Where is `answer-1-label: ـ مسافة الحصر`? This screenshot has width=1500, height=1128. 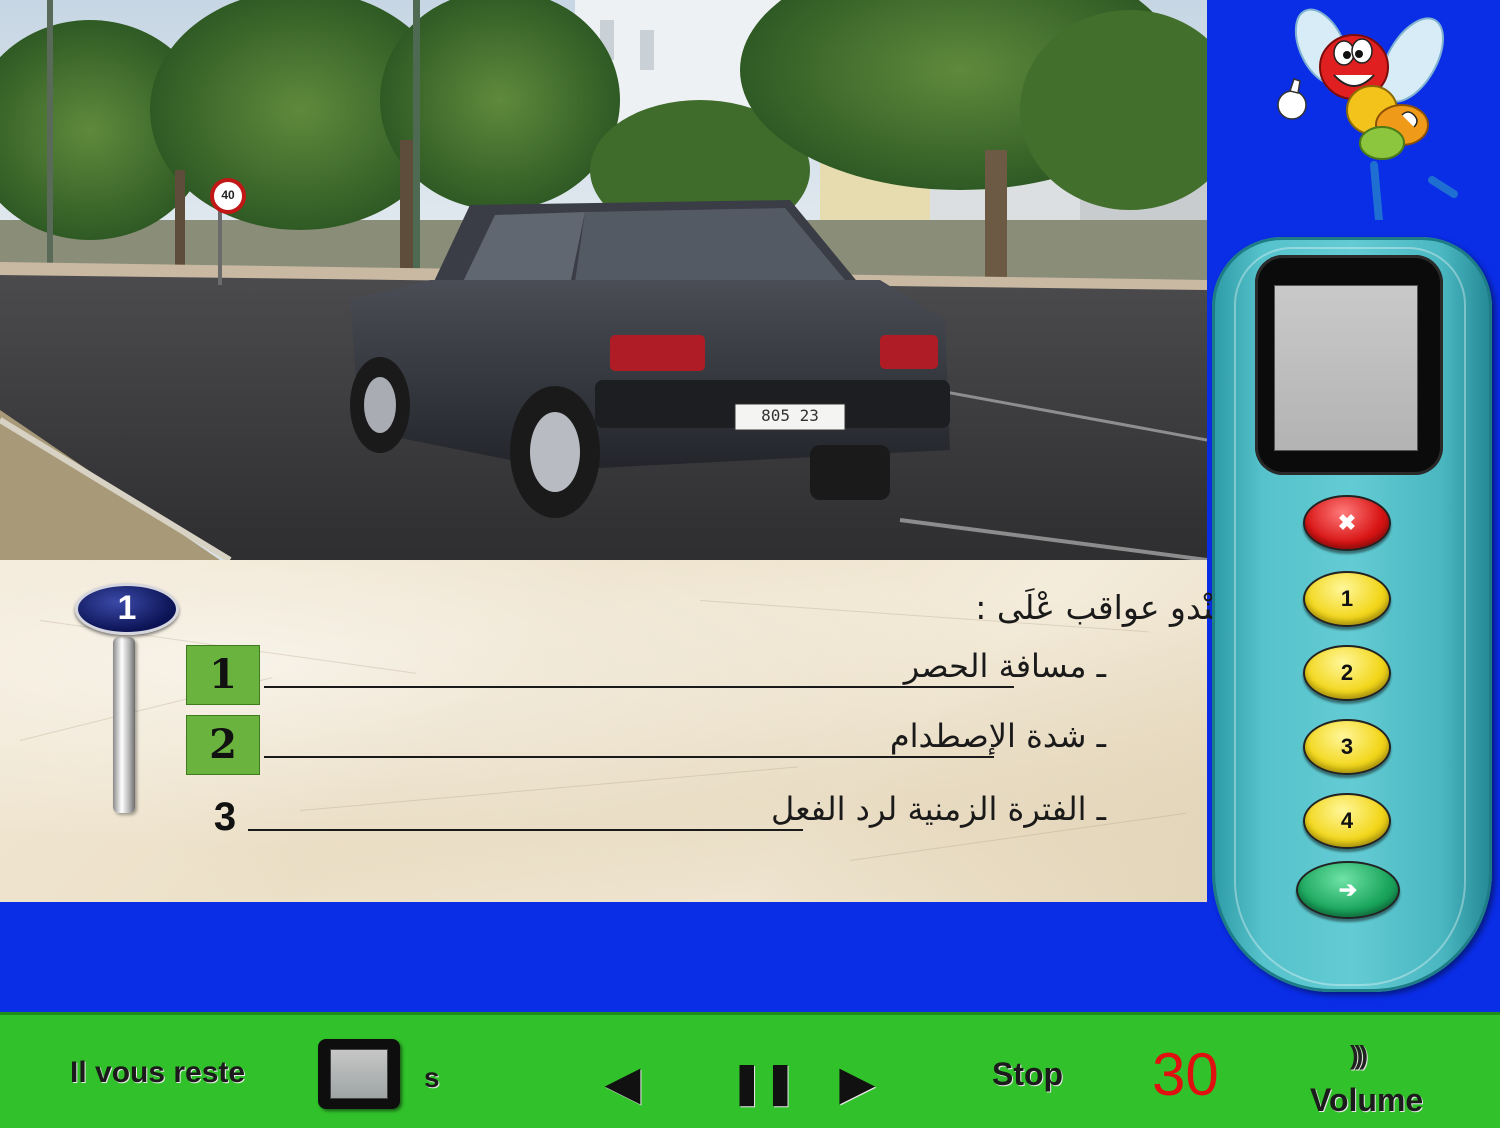 answer-1-label: ـ مسافة الحصر is located at coordinates (1004, 666).